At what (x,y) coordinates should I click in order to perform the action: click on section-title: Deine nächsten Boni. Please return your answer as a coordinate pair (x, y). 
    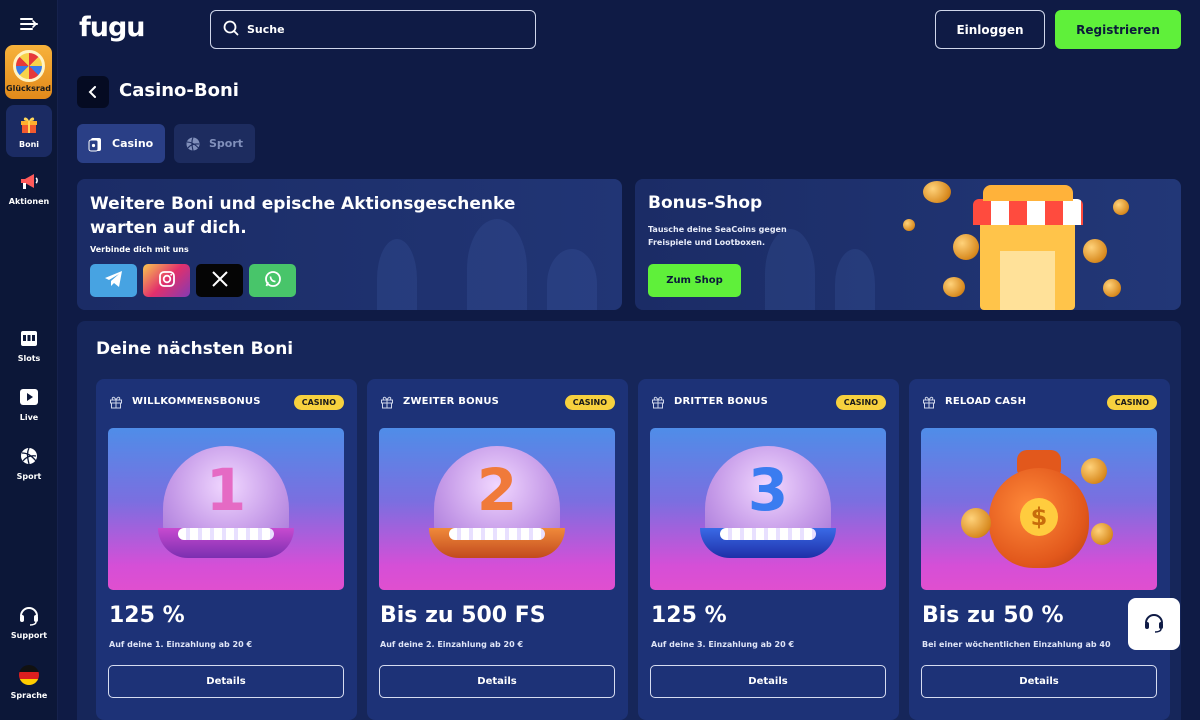
    Looking at the image, I should click on (195, 349).